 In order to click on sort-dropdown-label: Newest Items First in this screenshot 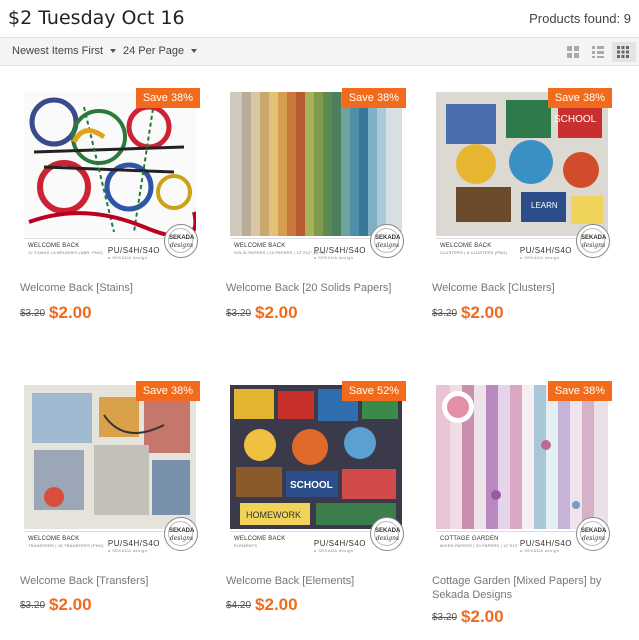, I will do `click(58, 51)`.